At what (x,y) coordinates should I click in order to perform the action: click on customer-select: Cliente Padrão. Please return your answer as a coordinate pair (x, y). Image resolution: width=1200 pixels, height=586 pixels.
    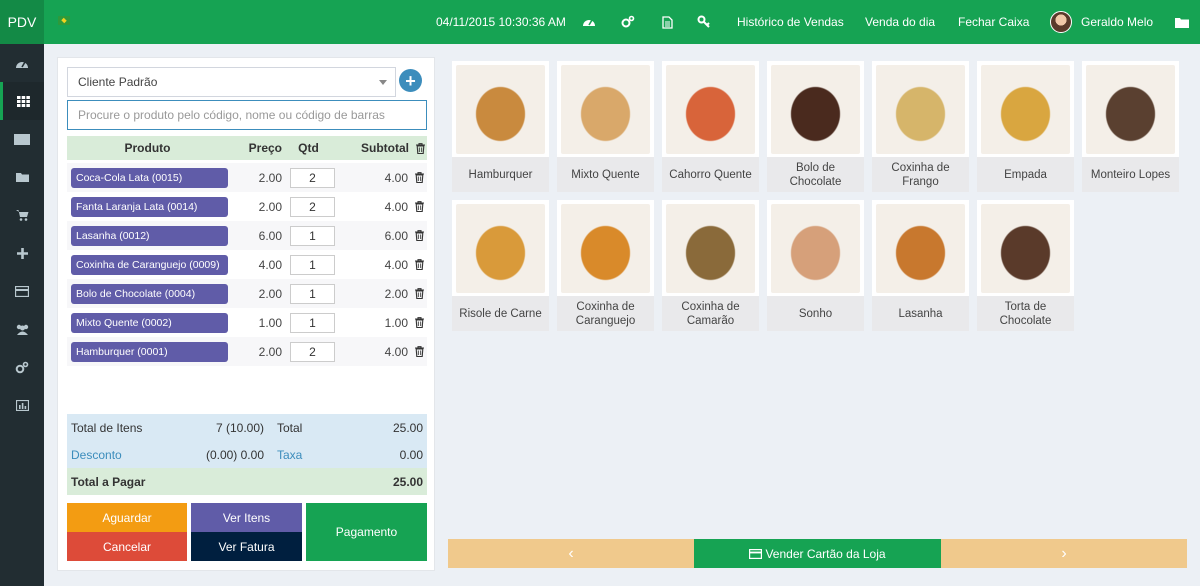
    Looking at the image, I should click on (231, 82).